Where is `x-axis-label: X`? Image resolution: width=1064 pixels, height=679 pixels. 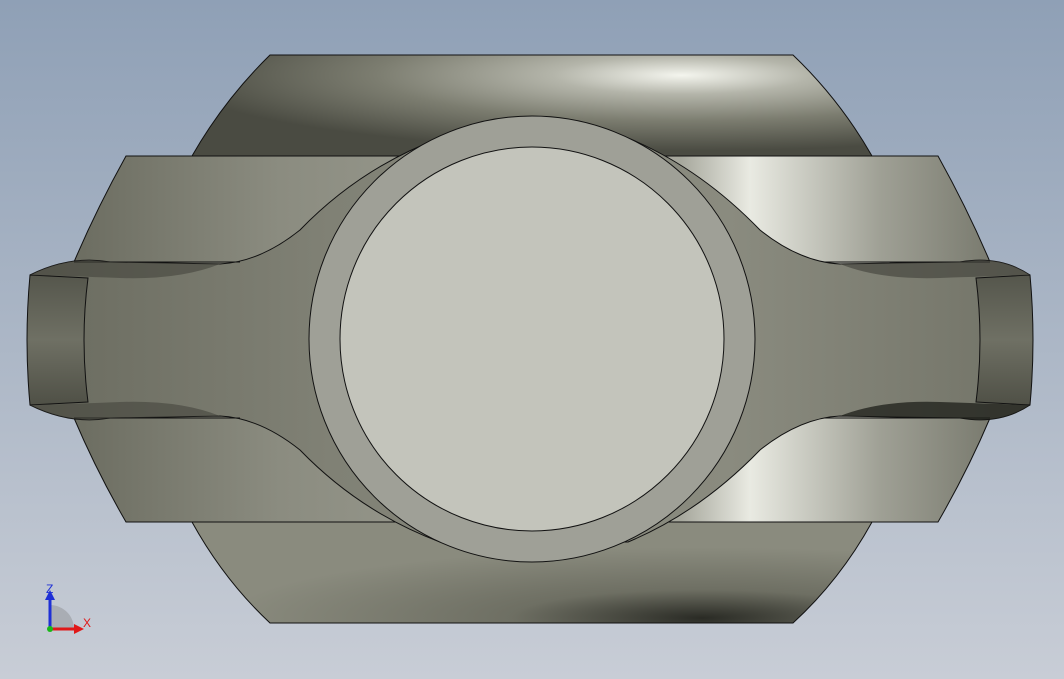
x-axis-label: X is located at coordinates (87, 623).